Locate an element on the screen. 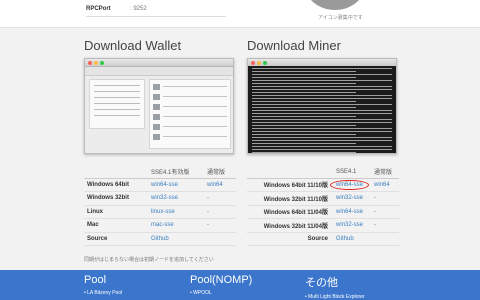 This screenshot has width=480, height=300. platform-label: Windows 64bit 11/04版 is located at coordinates (290, 212).